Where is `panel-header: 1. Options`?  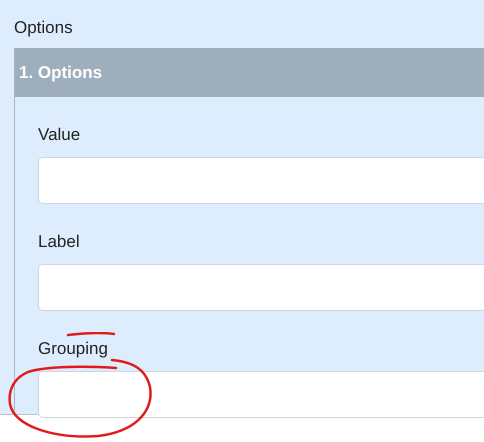
panel-header: 1. Options is located at coordinates (249, 72).